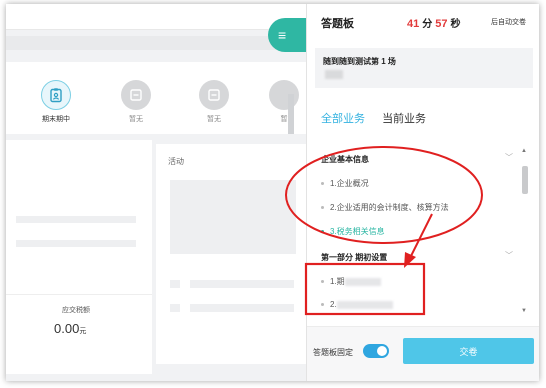 This screenshot has width=546, height=388. Describe the element at coordinates (418, 286) in the screenshot. I see `question-item: 1.期` at that location.